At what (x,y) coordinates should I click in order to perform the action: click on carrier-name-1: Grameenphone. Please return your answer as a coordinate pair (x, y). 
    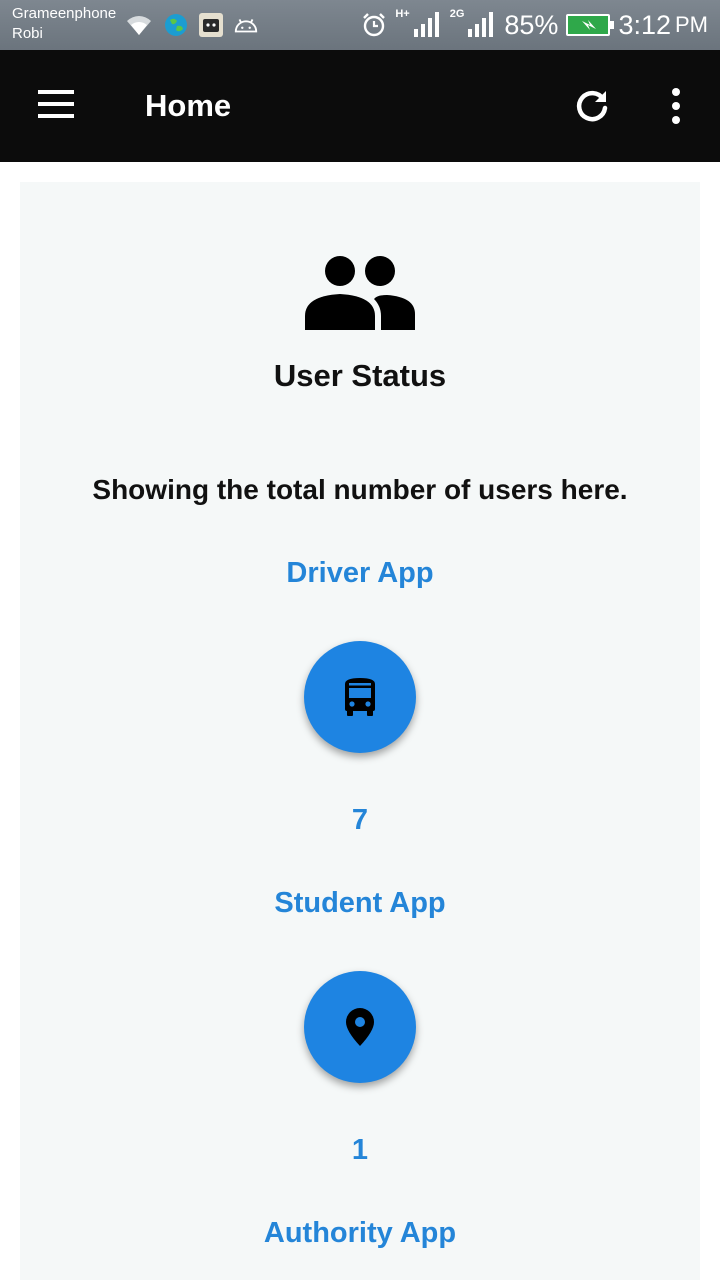
    Looking at the image, I should click on (64, 13).